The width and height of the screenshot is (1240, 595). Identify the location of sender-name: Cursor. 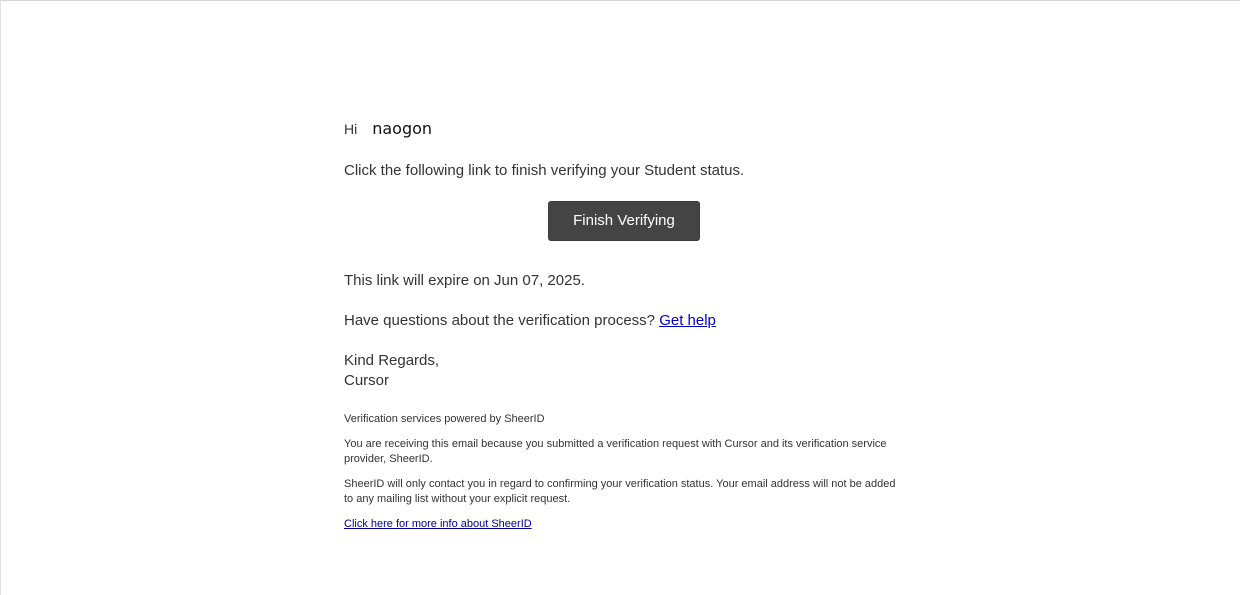
(367, 380).